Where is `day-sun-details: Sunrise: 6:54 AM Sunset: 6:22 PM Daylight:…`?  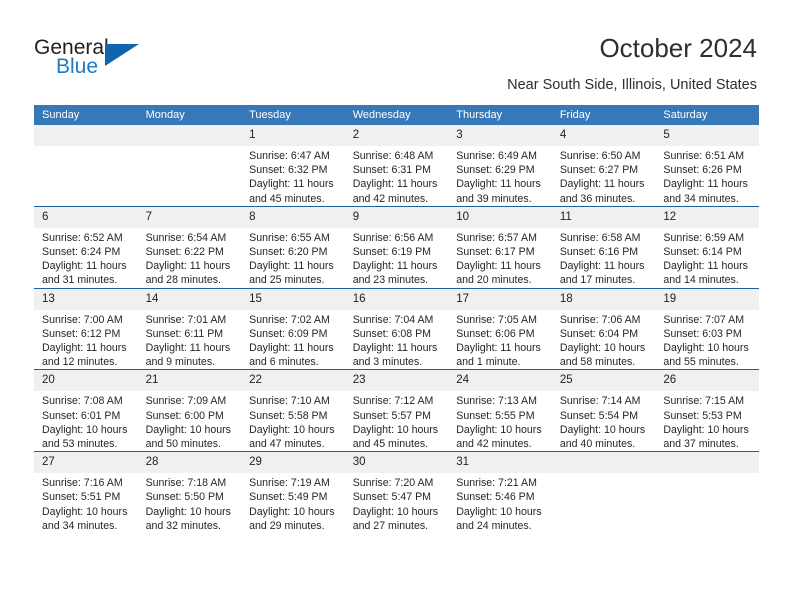 day-sun-details: Sunrise: 6:54 AM Sunset: 6:22 PM Daylight:… is located at coordinates (190, 258).